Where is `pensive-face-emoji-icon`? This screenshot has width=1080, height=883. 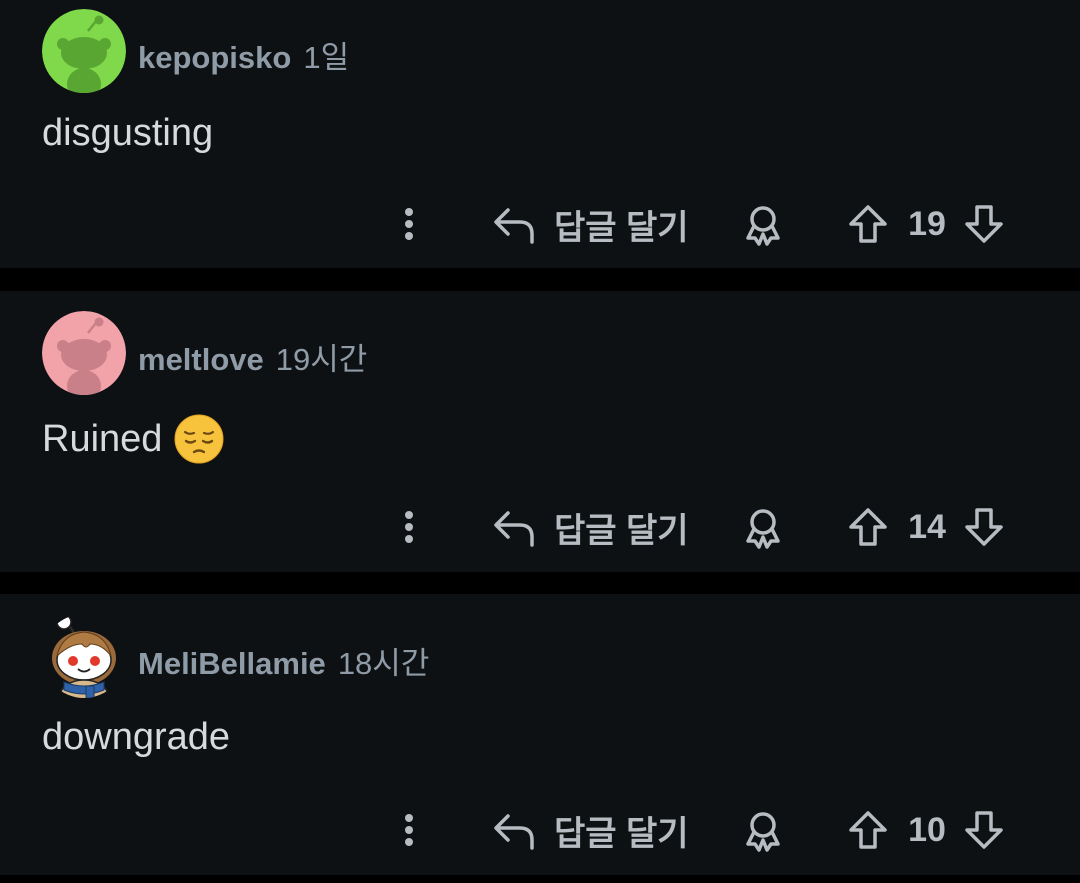 pensive-face-emoji-icon is located at coordinates (199, 439).